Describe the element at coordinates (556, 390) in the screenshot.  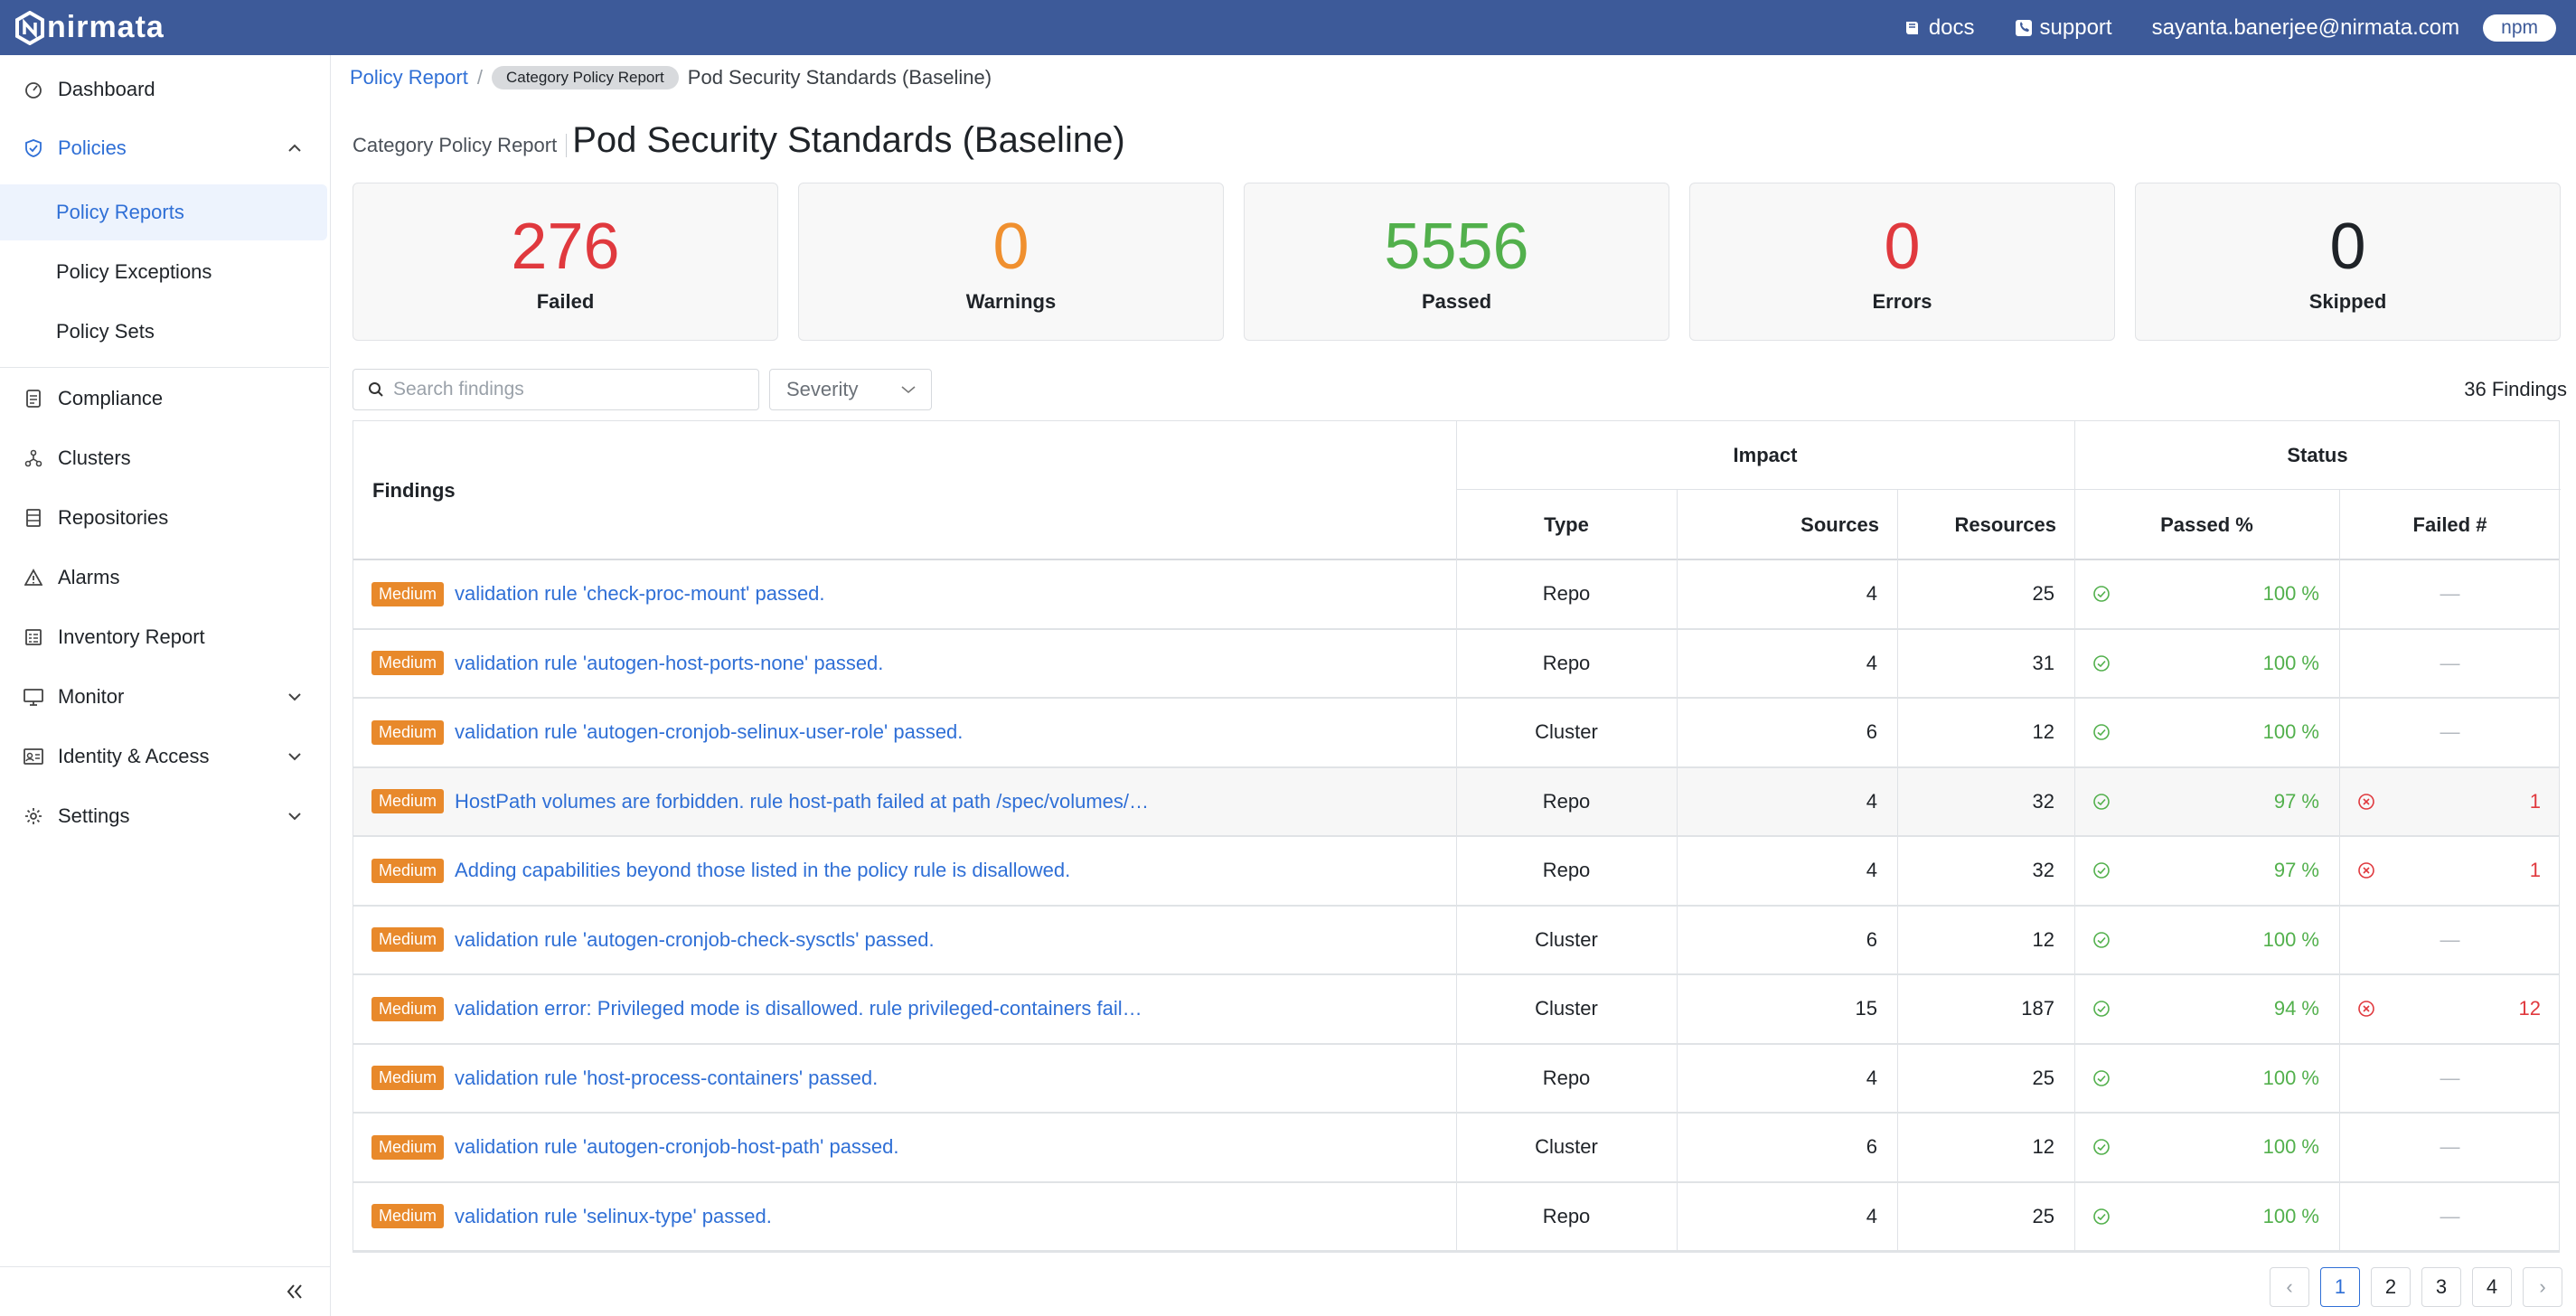
I see `search-input: Search findings` at that location.